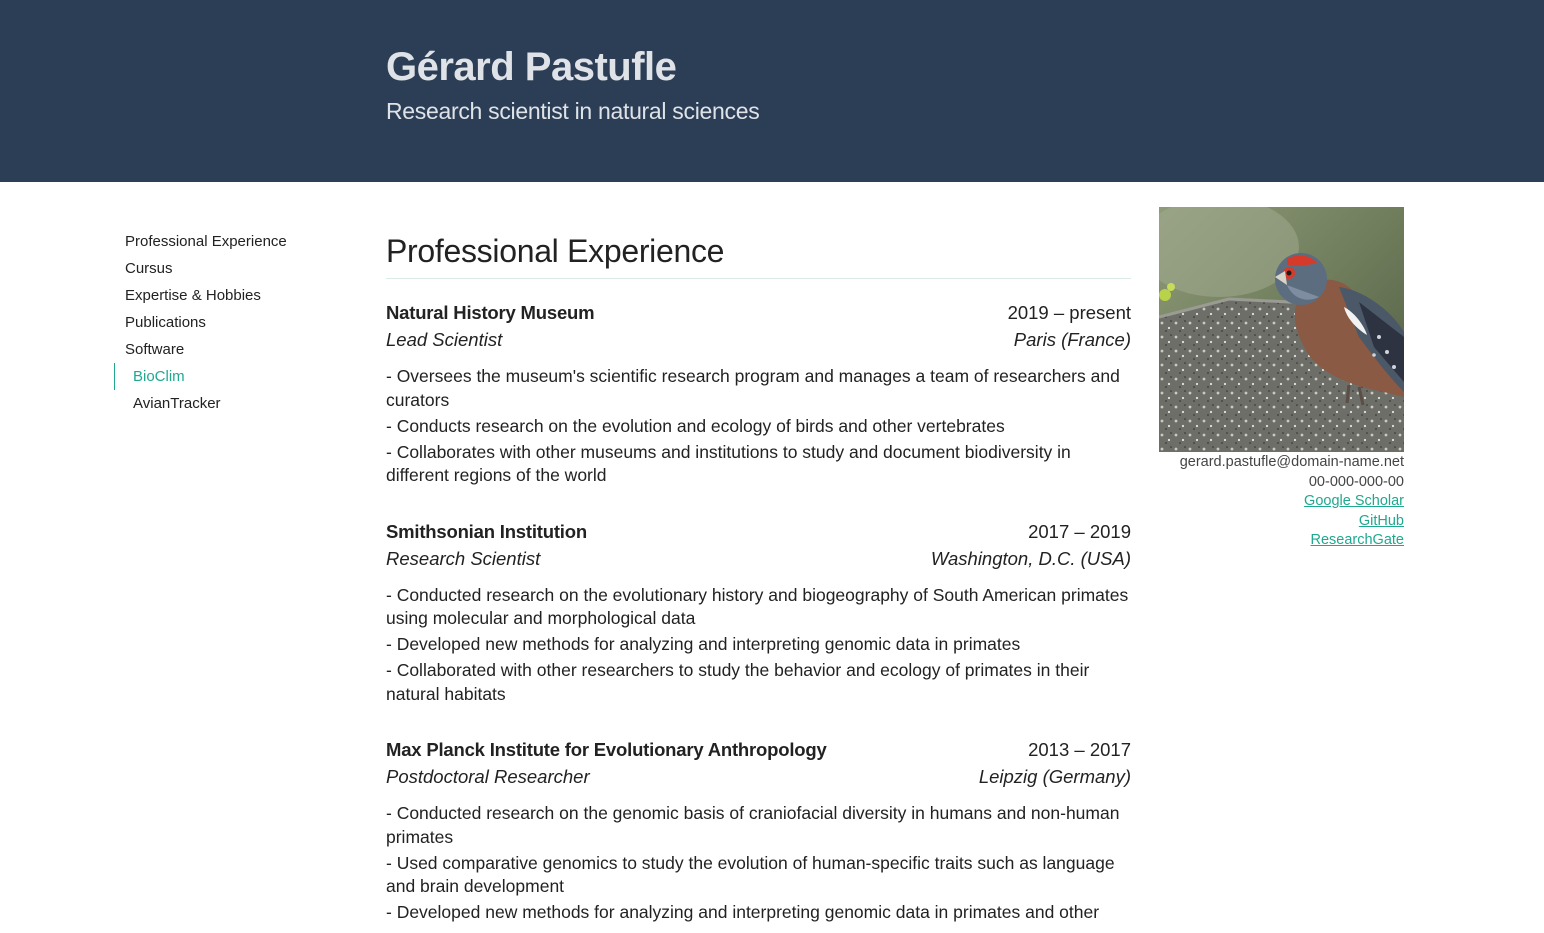 The image size is (1544, 933). Describe the element at coordinates (229, 268) in the screenshot. I see `nav-item-cursus: Cursus` at that location.